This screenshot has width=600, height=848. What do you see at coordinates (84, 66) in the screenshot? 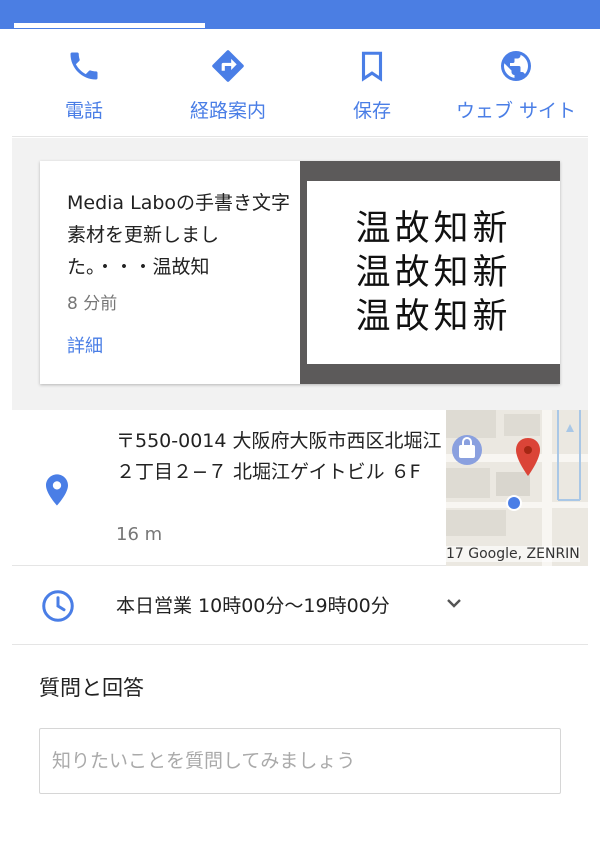
I see `phone-icon` at bounding box center [84, 66].